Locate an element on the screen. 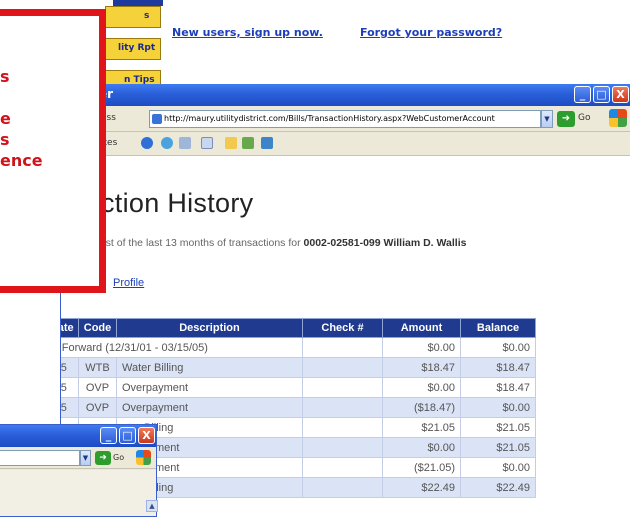 Image resolution: width=630 pixels, height=517 pixels. col-amount: Amount is located at coordinates (421, 328).